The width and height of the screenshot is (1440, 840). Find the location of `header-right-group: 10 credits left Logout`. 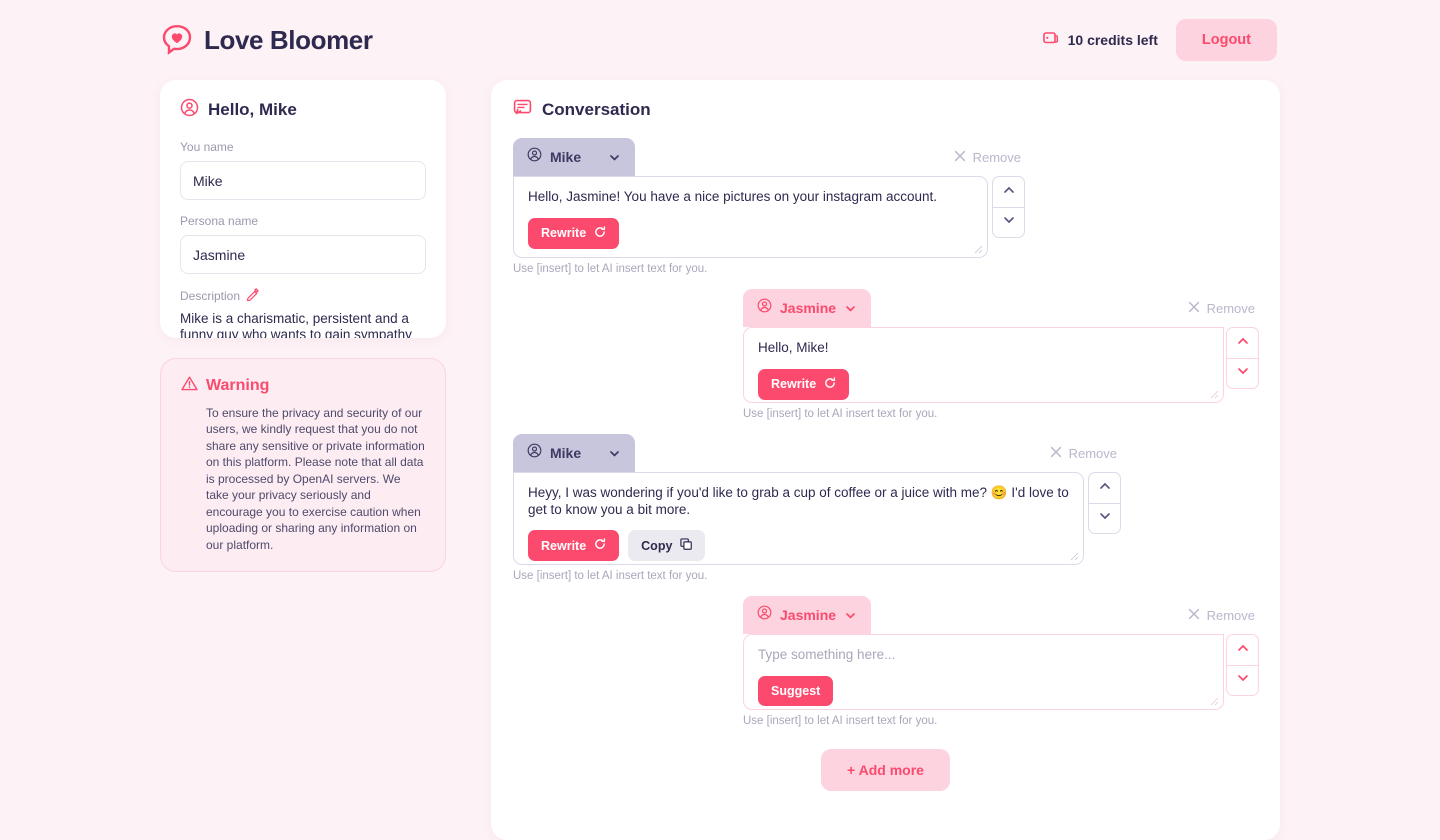

header-right-group: 10 credits left Logout is located at coordinates (1159, 40).